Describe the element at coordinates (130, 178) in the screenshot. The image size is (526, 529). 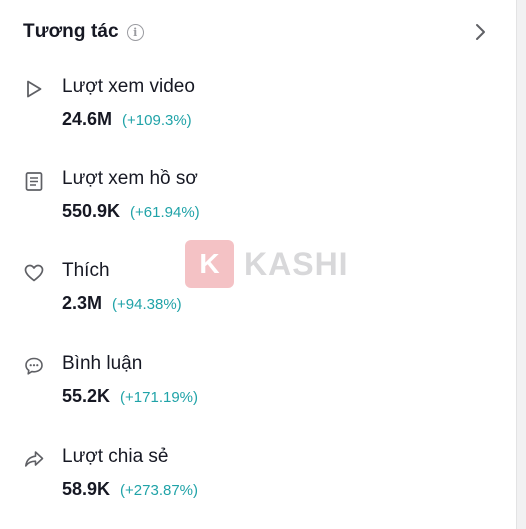
I see `metric-label: Lượt xem hồ sơ` at that location.